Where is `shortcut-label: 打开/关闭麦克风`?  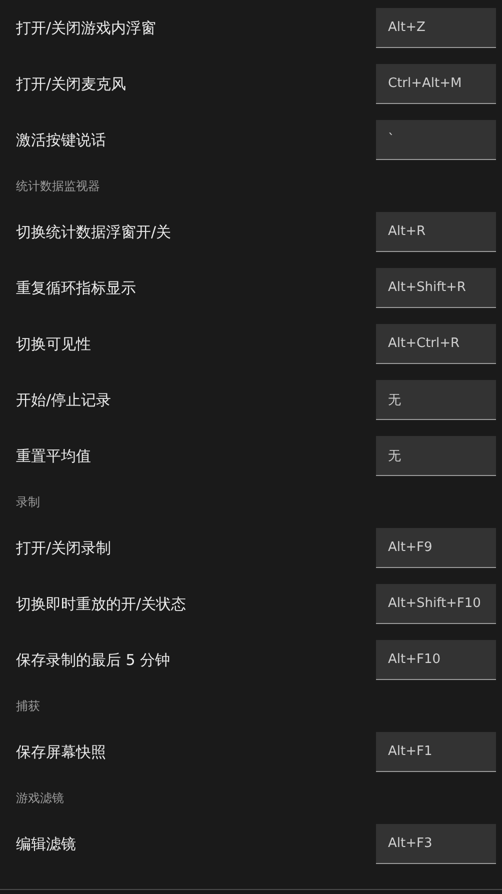 shortcut-label: 打开/关闭麦克风 is located at coordinates (71, 84).